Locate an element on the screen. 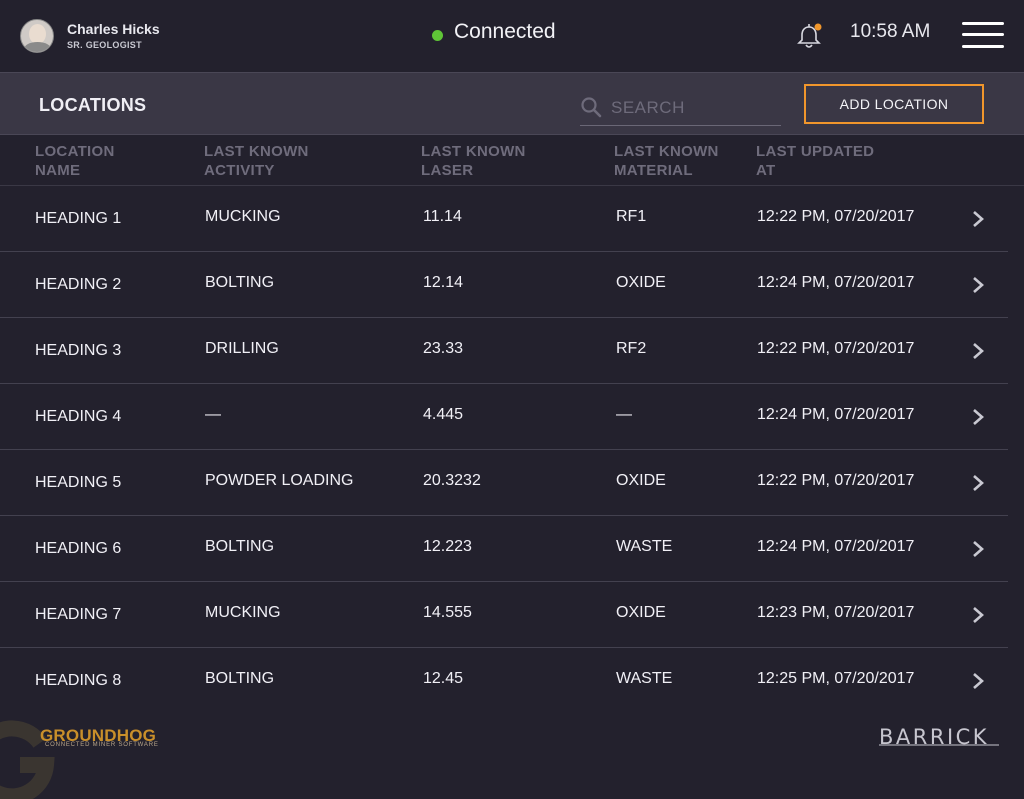  cell-updated-at: 12:23 PM, 07/20/2017 is located at coordinates (836, 612).